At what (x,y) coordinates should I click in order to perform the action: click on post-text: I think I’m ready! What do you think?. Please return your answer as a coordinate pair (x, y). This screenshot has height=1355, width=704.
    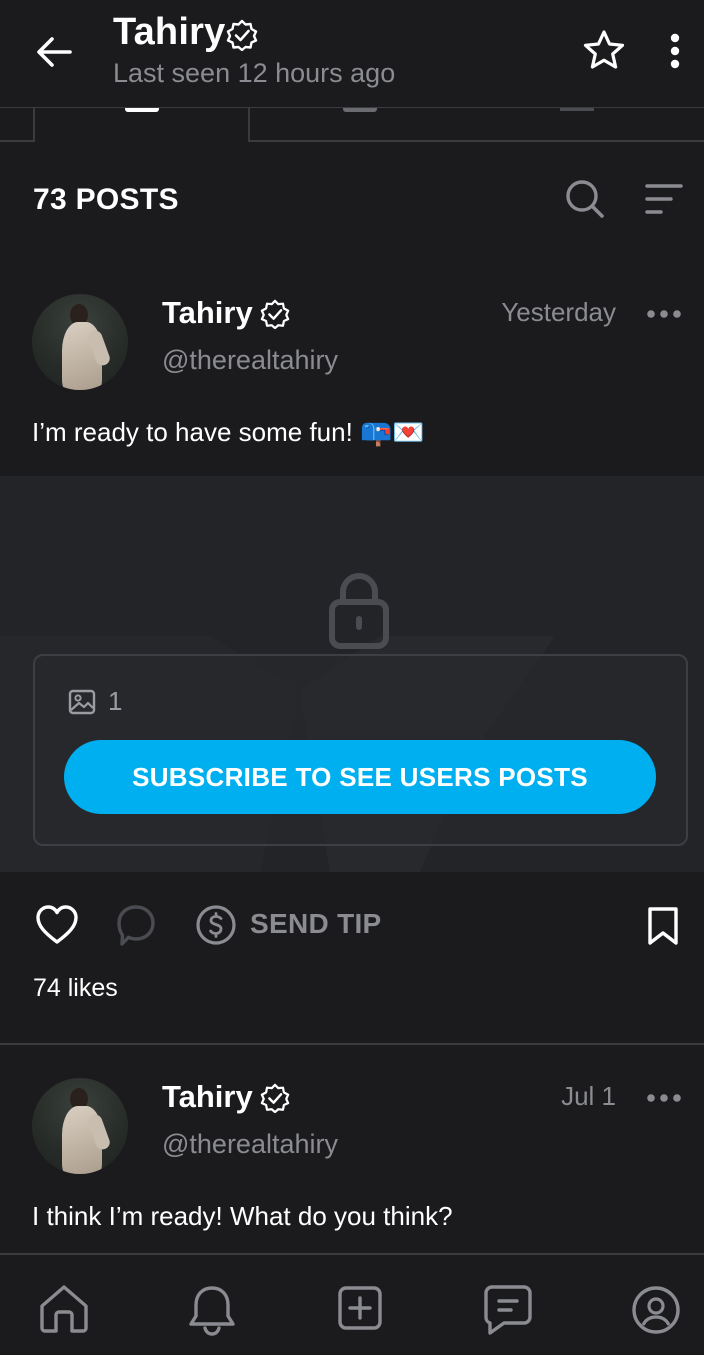
    Looking at the image, I should click on (242, 1216).